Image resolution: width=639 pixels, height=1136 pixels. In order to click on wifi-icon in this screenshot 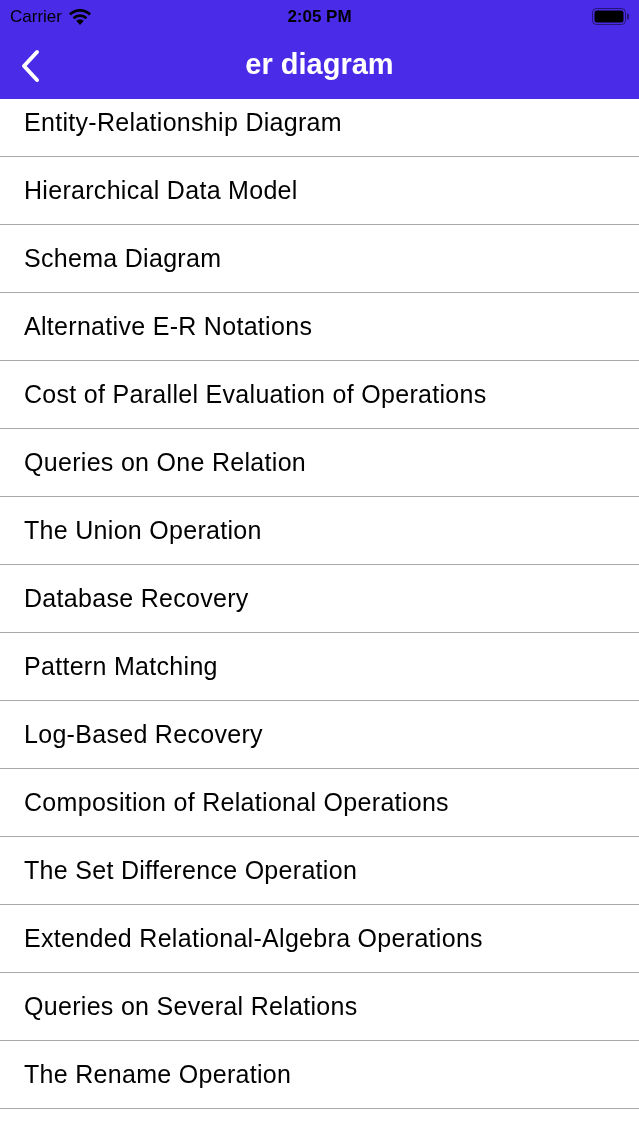, I will do `click(79, 16)`.